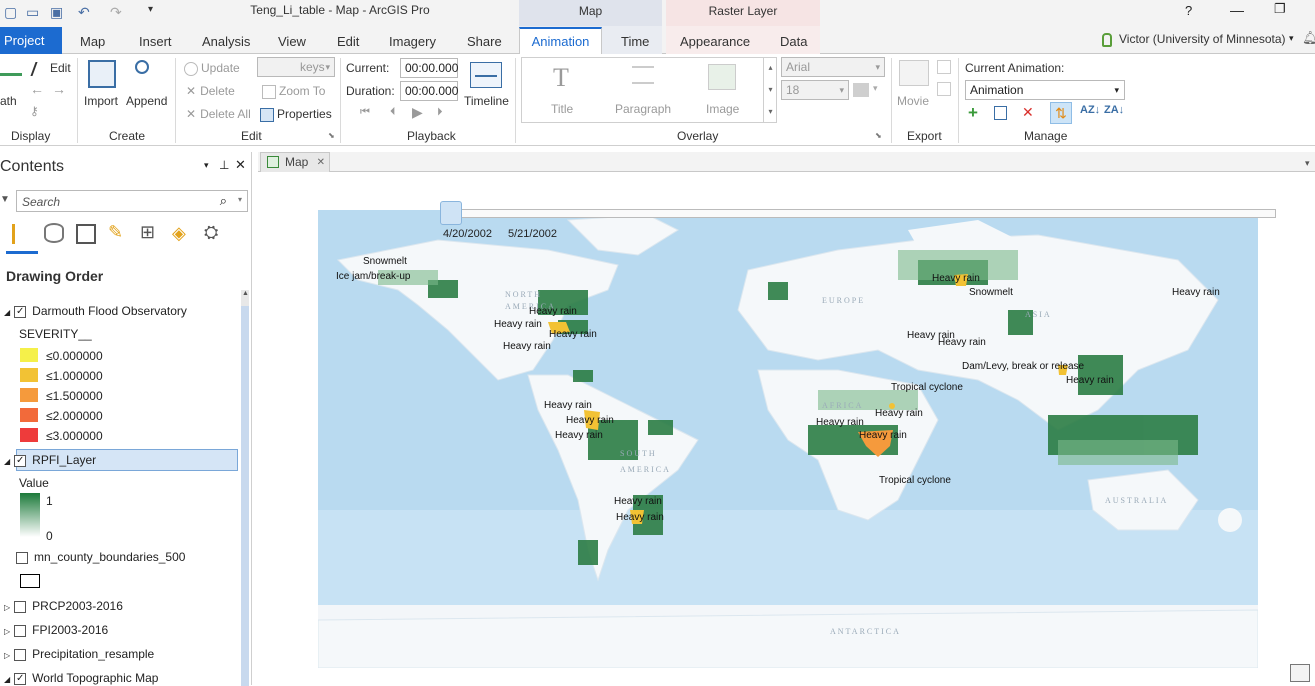 The width and height of the screenshot is (1315, 686). Describe the element at coordinates (37, 89) in the screenshot. I see `back-arrow-icon: ←` at that location.